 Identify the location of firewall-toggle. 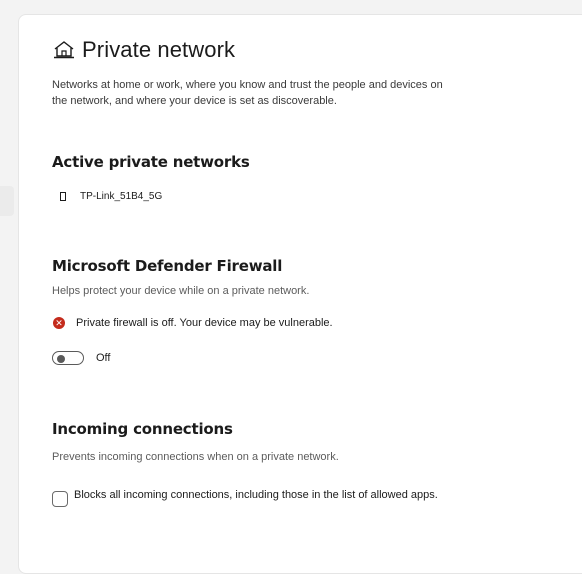
(68, 358).